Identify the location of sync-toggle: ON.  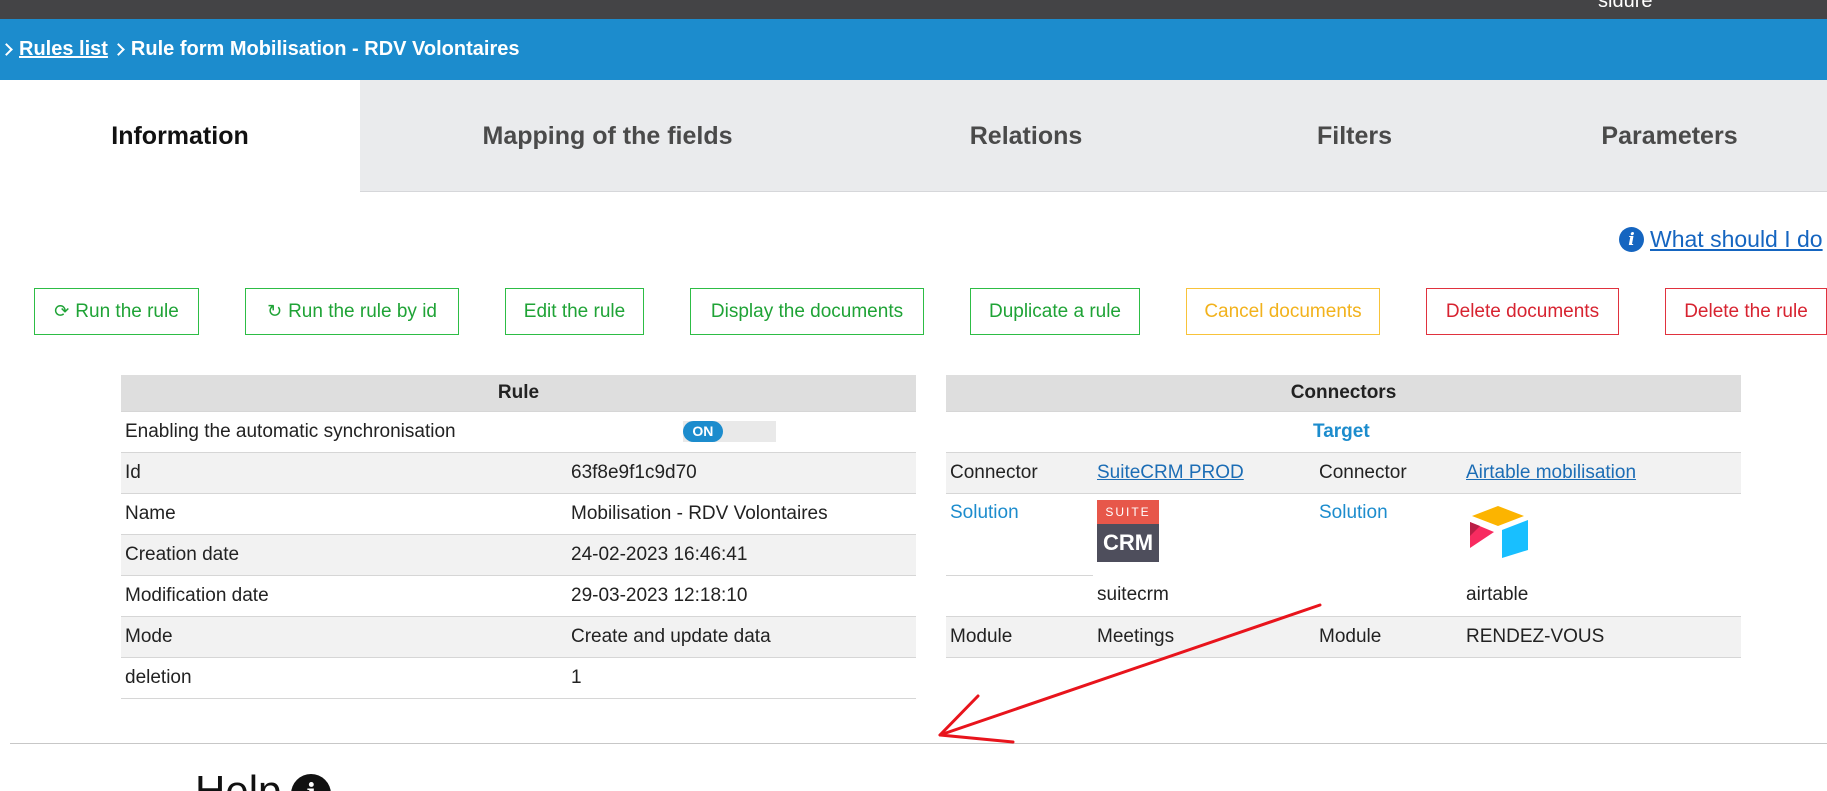
(729, 431).